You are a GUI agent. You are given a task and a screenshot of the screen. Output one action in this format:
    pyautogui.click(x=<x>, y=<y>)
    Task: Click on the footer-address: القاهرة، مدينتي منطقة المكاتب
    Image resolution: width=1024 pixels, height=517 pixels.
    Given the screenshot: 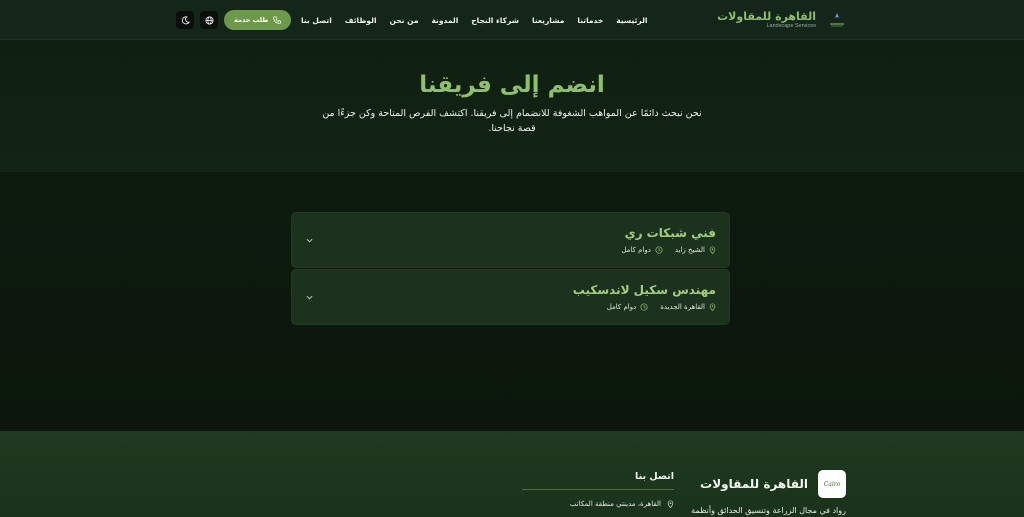 What is the action you would take?
    pyautogui.click(x=598, y=504)
    